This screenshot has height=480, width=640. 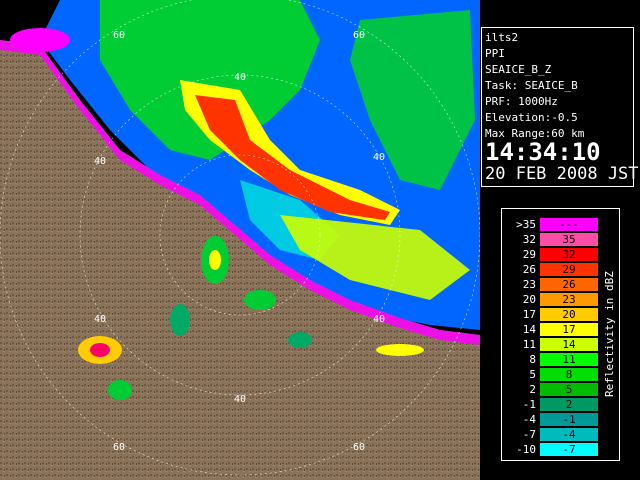 What do you see at coordinates (569, 374) in the screenshot?
I see `legend-high-value: 8` at bounding box center [569, 374].